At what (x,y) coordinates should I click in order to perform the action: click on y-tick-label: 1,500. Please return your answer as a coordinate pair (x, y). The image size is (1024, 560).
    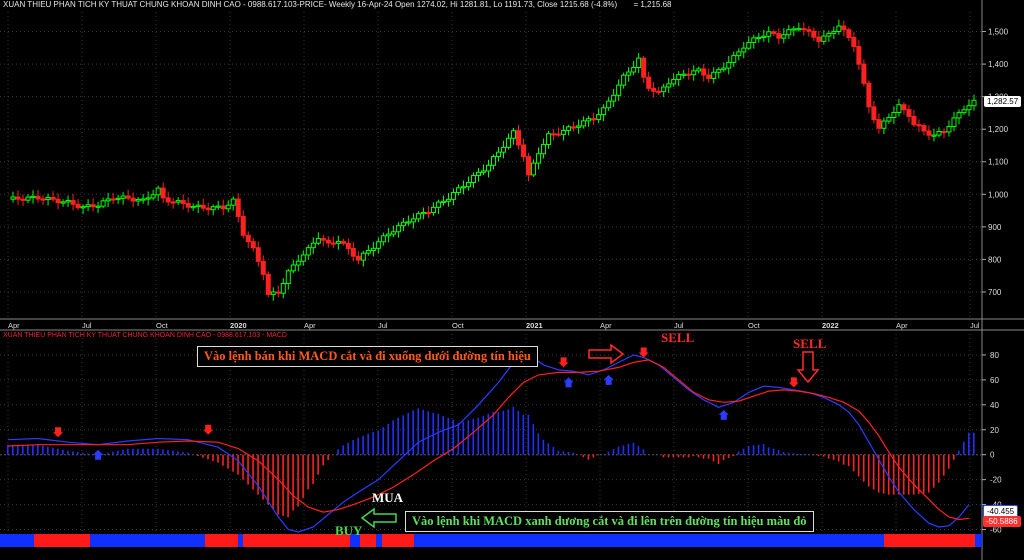
    Looking at the image, I should click on (998, 32).